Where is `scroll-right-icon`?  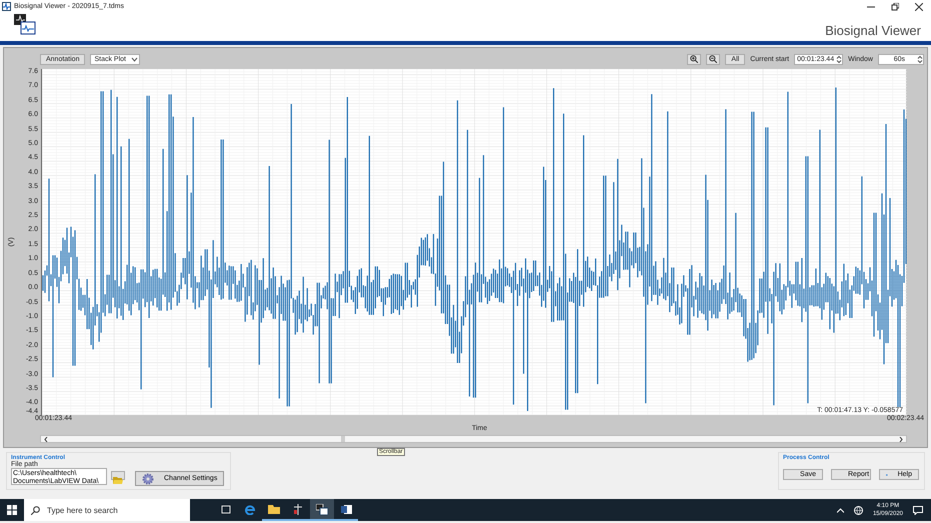 scroll-right-icon is located at coordinates (901, 439).